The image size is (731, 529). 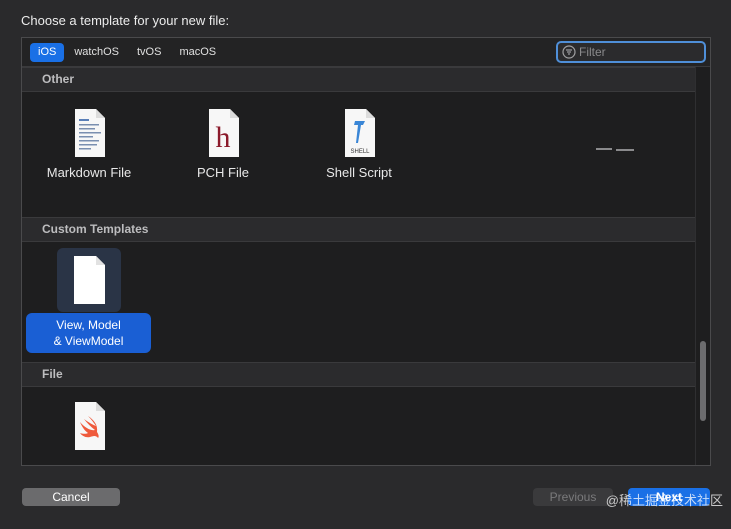 I want to click on swift-file-icon, so click(x=90, y=426).